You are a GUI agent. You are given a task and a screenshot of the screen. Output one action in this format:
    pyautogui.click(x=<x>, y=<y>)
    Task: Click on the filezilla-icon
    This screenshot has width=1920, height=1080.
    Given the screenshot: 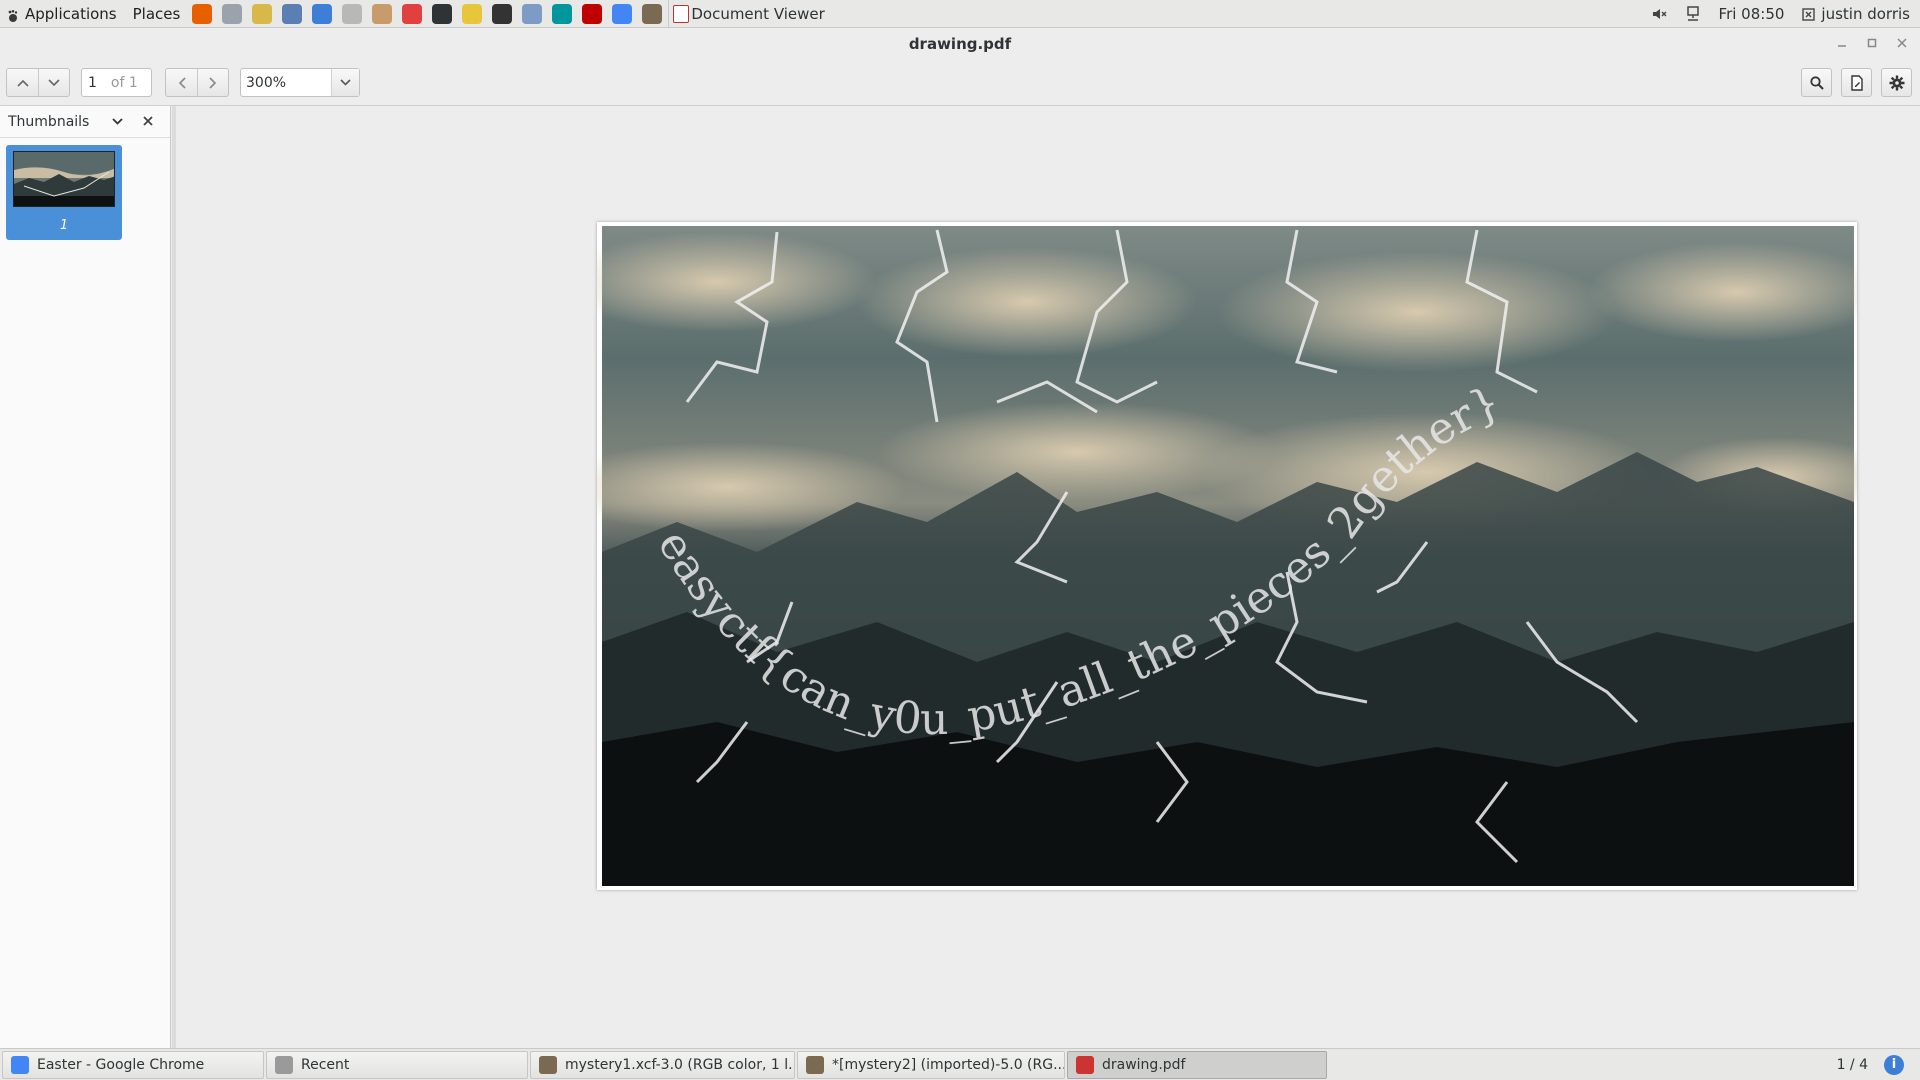 What is the action you would take?
    pyautogui.click(x=592, y=13)
    